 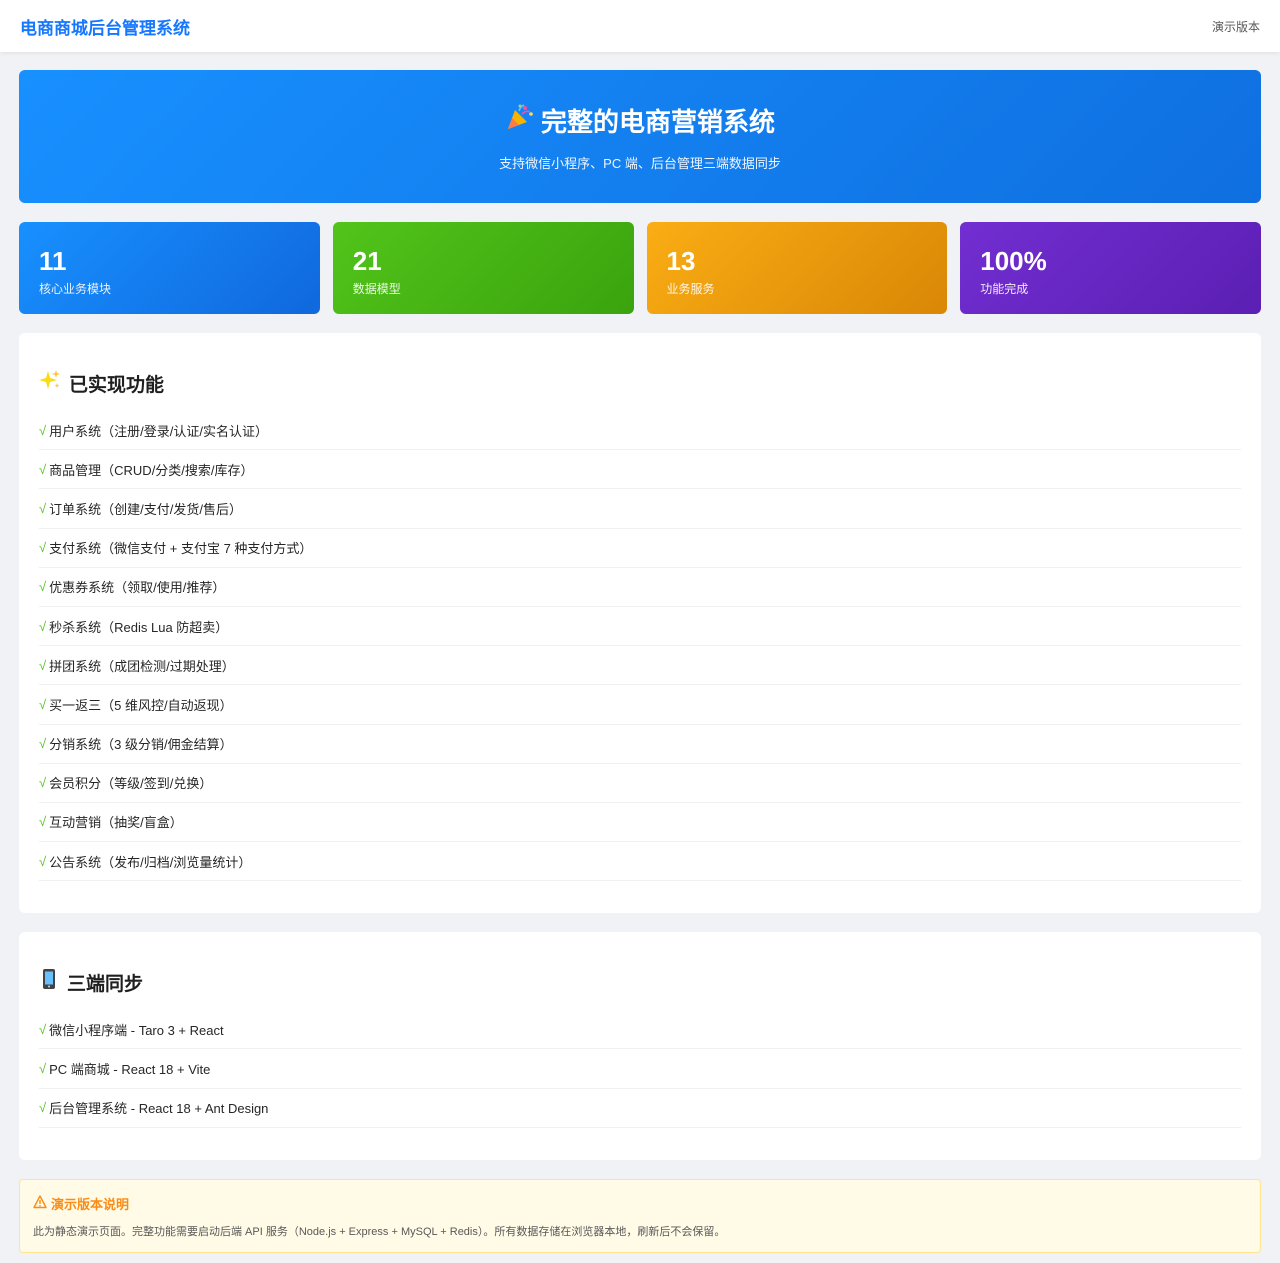 What do you see at coordinates (141, 745) in the screenshot?
I see `list-item-text: 分销系统（3 级分销/佣金结算）` at bounding box center [141, 745].